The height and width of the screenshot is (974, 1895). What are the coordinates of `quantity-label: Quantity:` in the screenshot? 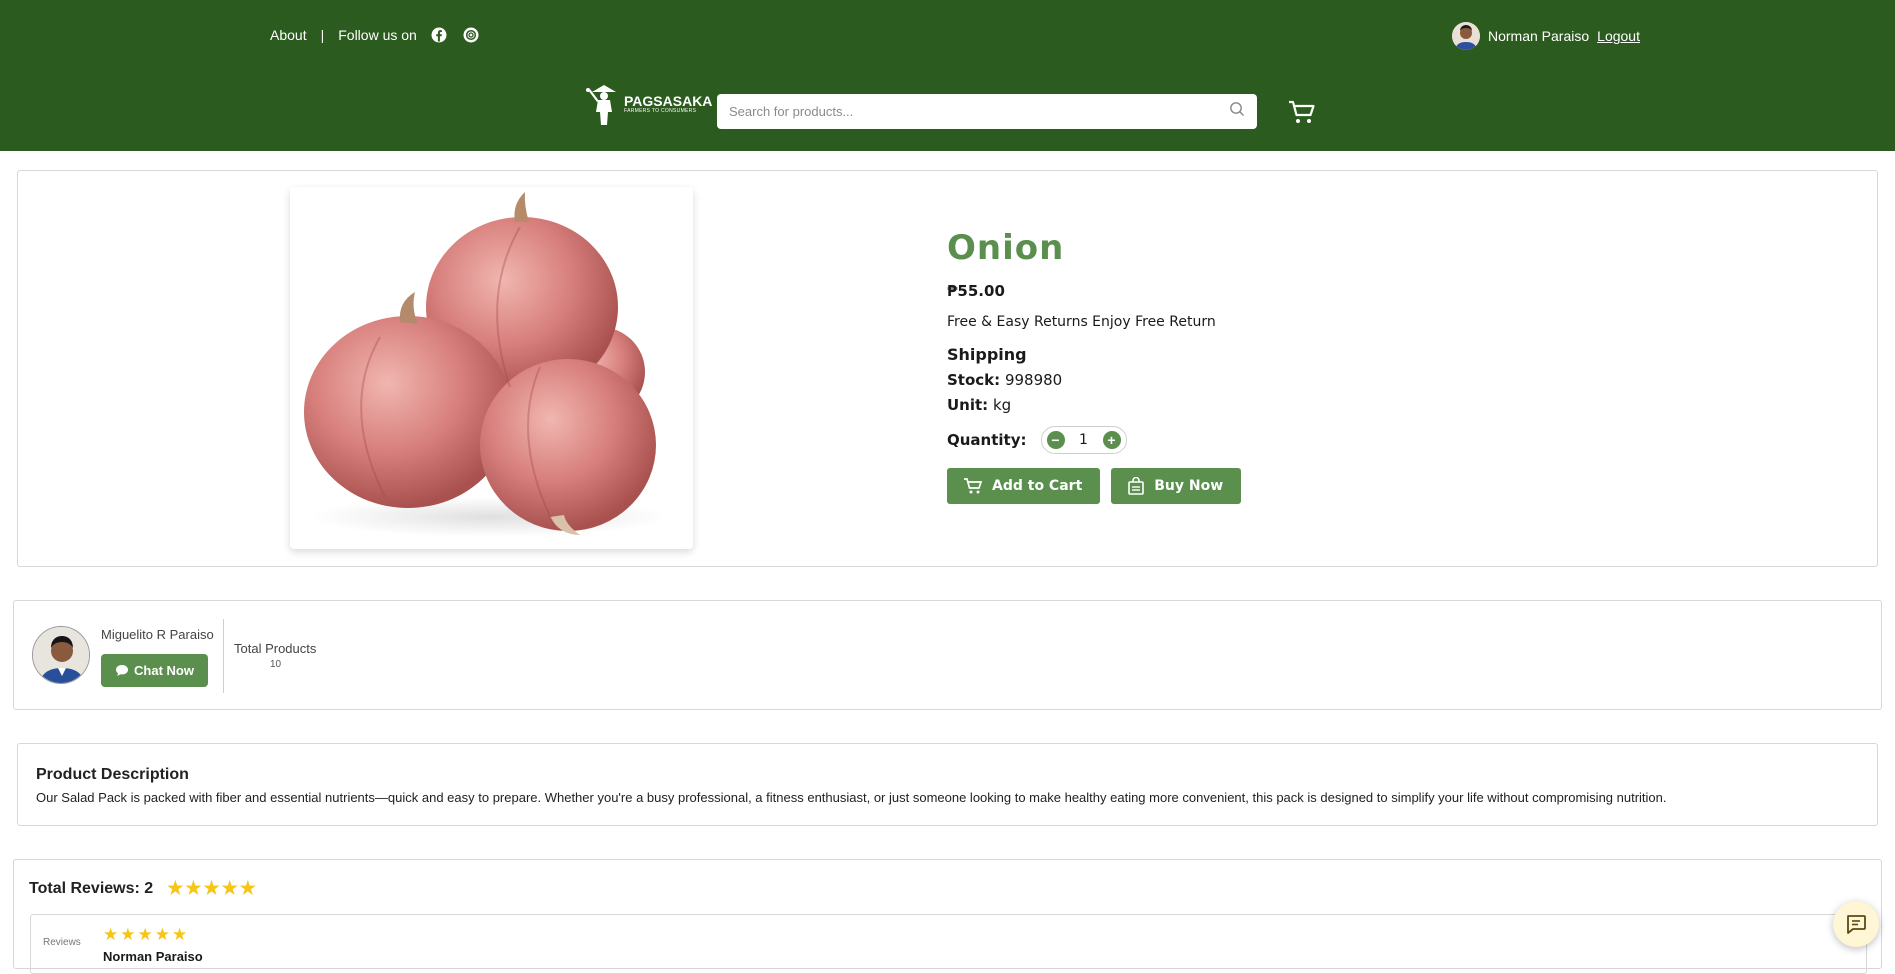 It's located at (987, 440).